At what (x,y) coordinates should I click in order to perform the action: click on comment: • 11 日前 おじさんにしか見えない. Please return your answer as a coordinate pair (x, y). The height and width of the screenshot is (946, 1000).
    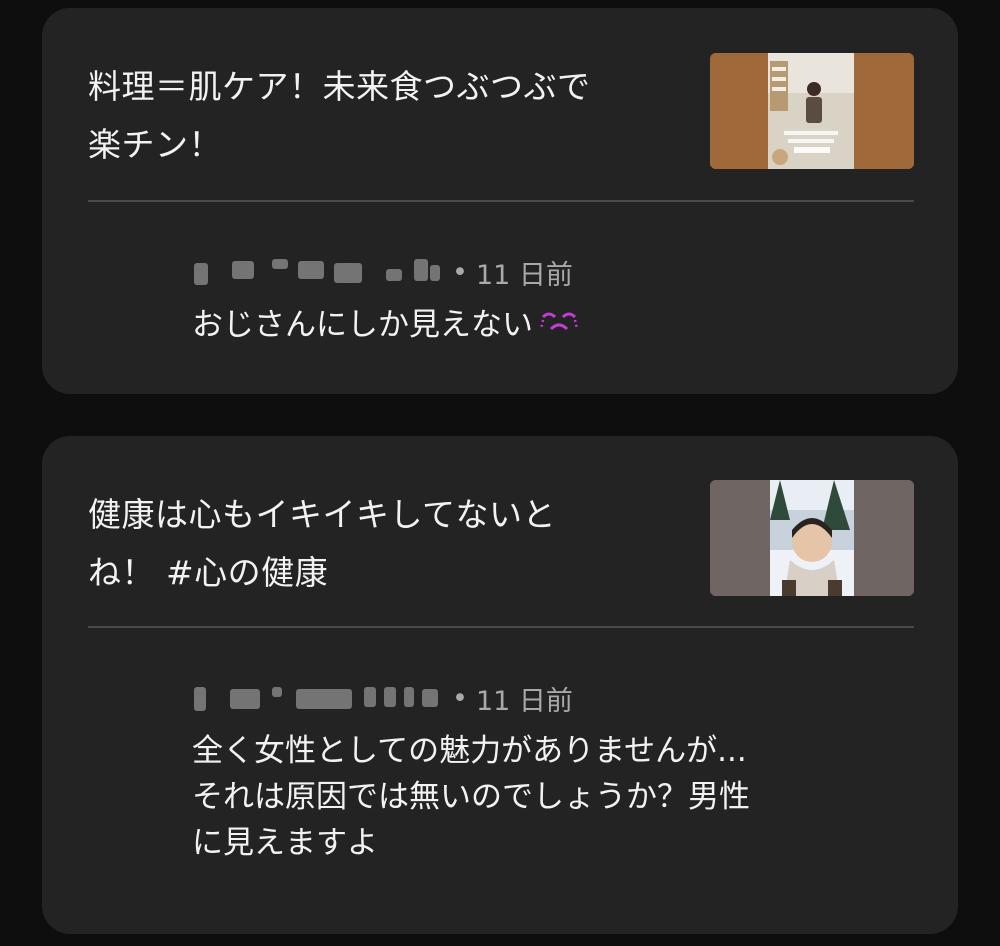
    Looking at the image, I should click on (555, 301).